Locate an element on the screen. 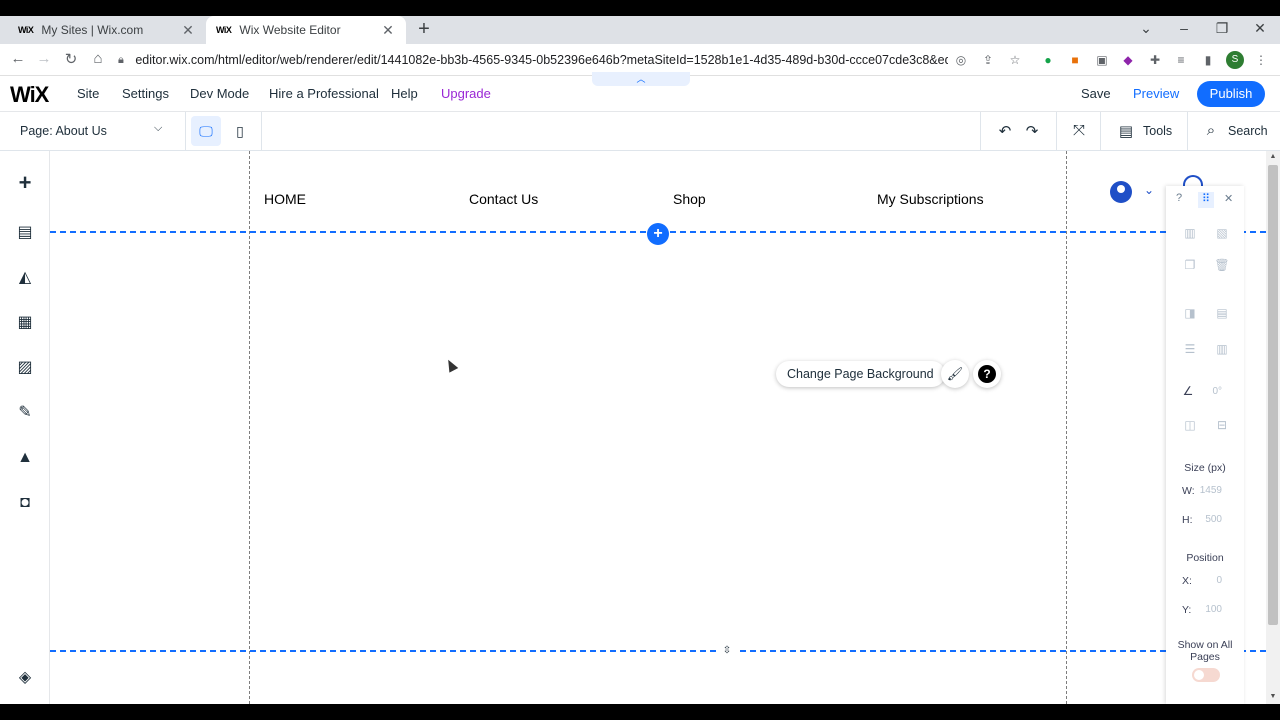 The height and width of the screenshot is (720, 1280). x-label: X: is located at coordinates (1187, 581).